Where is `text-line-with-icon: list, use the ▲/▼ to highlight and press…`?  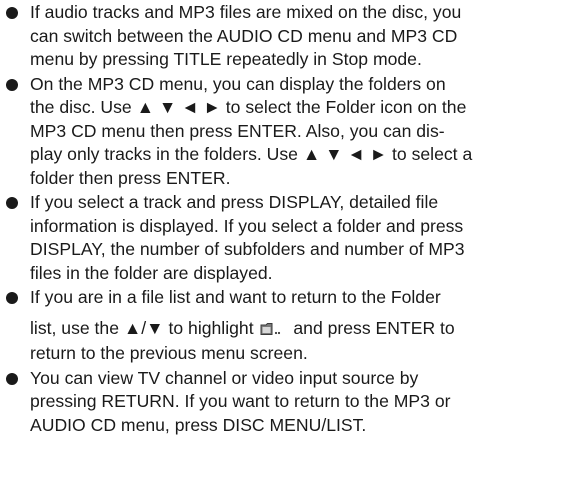 text-line-with-icon: list, use the ▲/▼ to highlight and press… is located at coordinates (294, 330).